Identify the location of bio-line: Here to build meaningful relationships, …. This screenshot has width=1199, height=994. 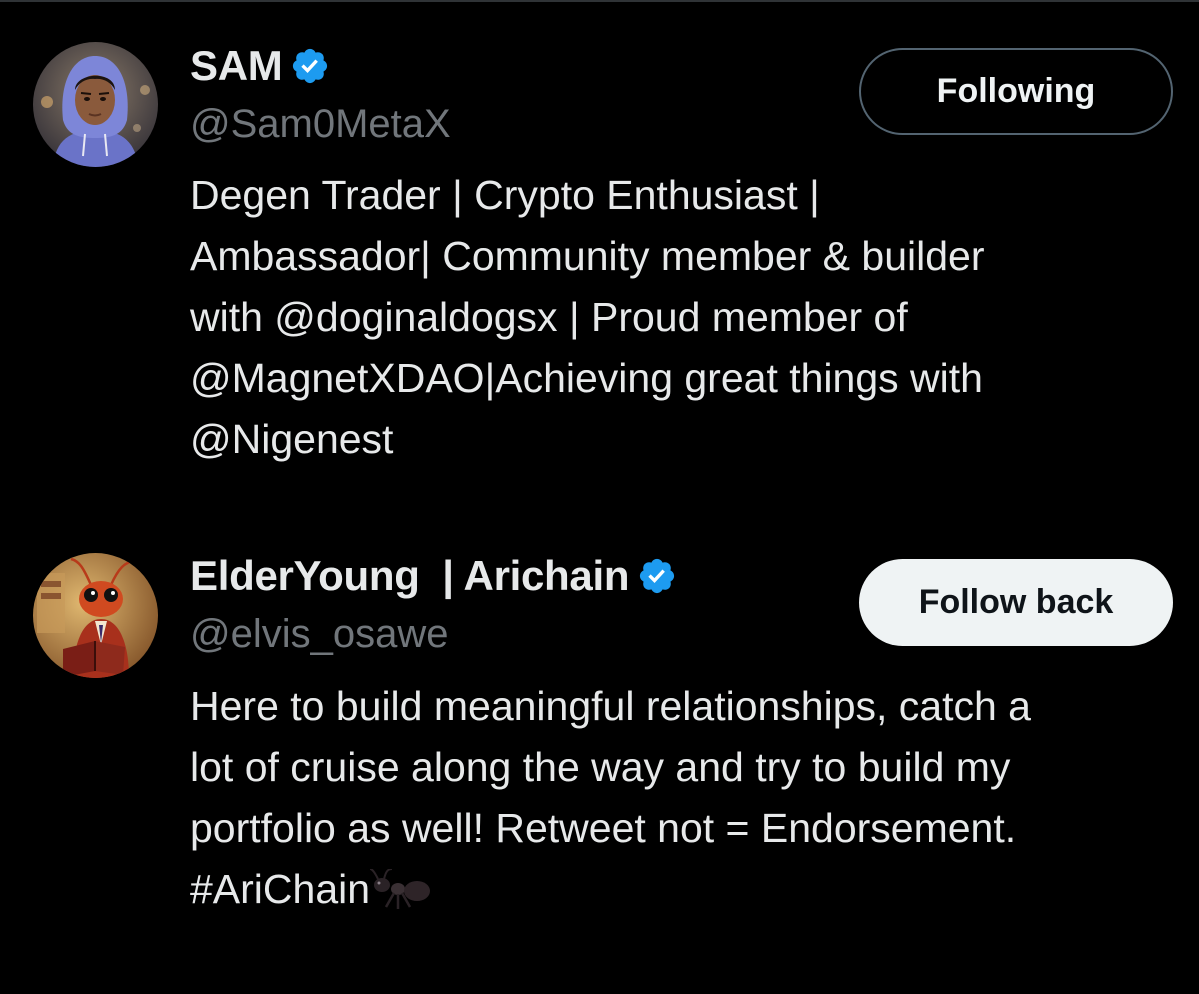
(610, 706).